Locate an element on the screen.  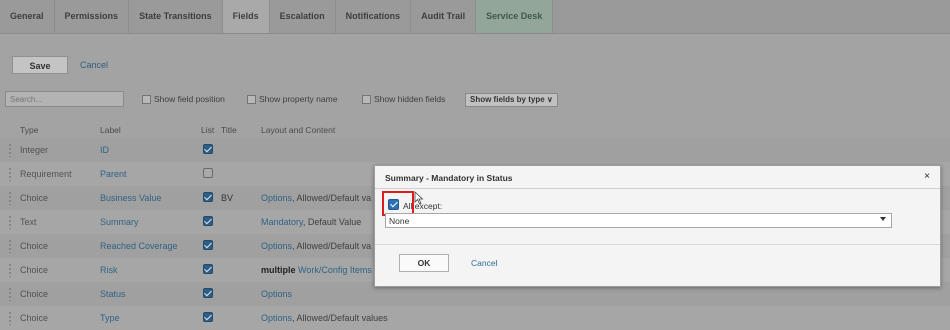
layout-text: multiple is located at coordinates (280, 270).